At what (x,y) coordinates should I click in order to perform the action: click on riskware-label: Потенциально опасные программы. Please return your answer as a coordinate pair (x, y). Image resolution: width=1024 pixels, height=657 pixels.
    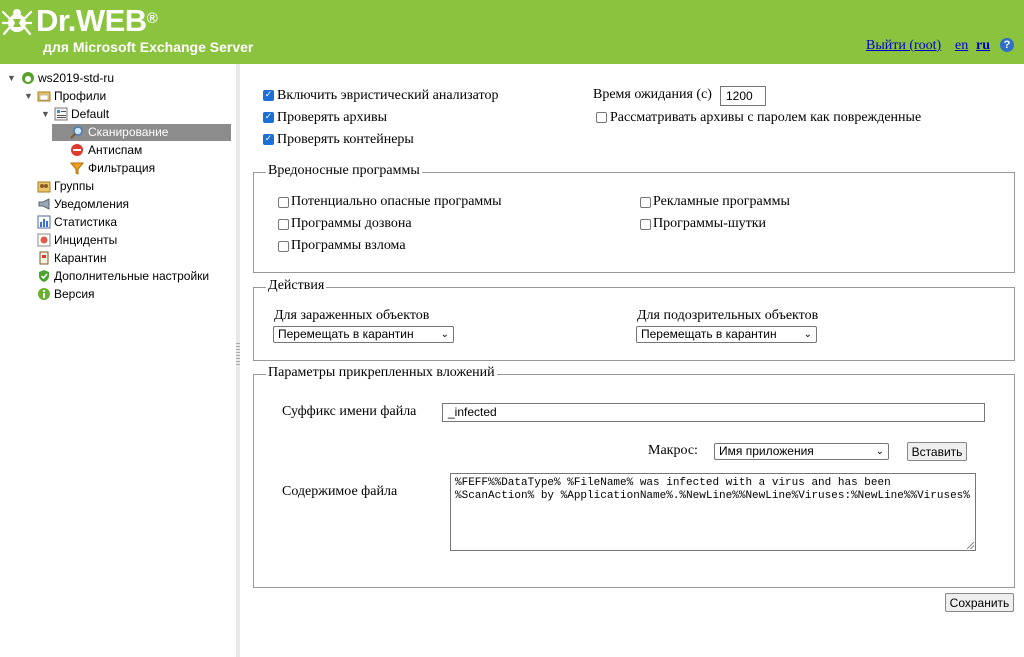
    Looking at the image, I should click on (396, 201).